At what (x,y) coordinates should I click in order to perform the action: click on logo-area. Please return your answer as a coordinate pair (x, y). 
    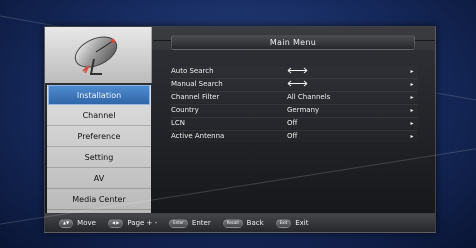
    Looking at the image, I should click on (98, 55).